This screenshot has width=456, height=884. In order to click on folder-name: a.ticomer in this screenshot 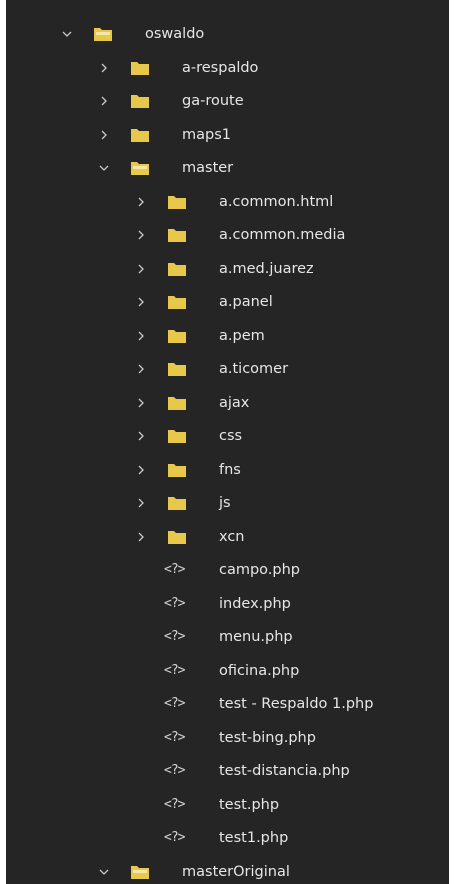, I will do `click(254, 369)`.